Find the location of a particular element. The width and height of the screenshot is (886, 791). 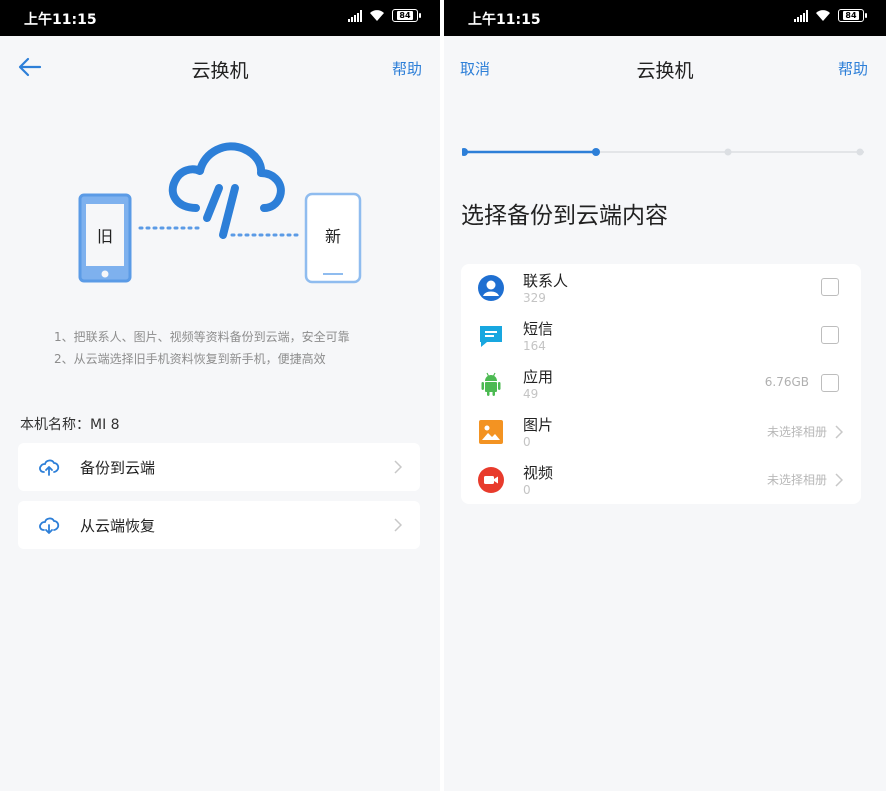

video-icon is located at coordinates (491, 480).